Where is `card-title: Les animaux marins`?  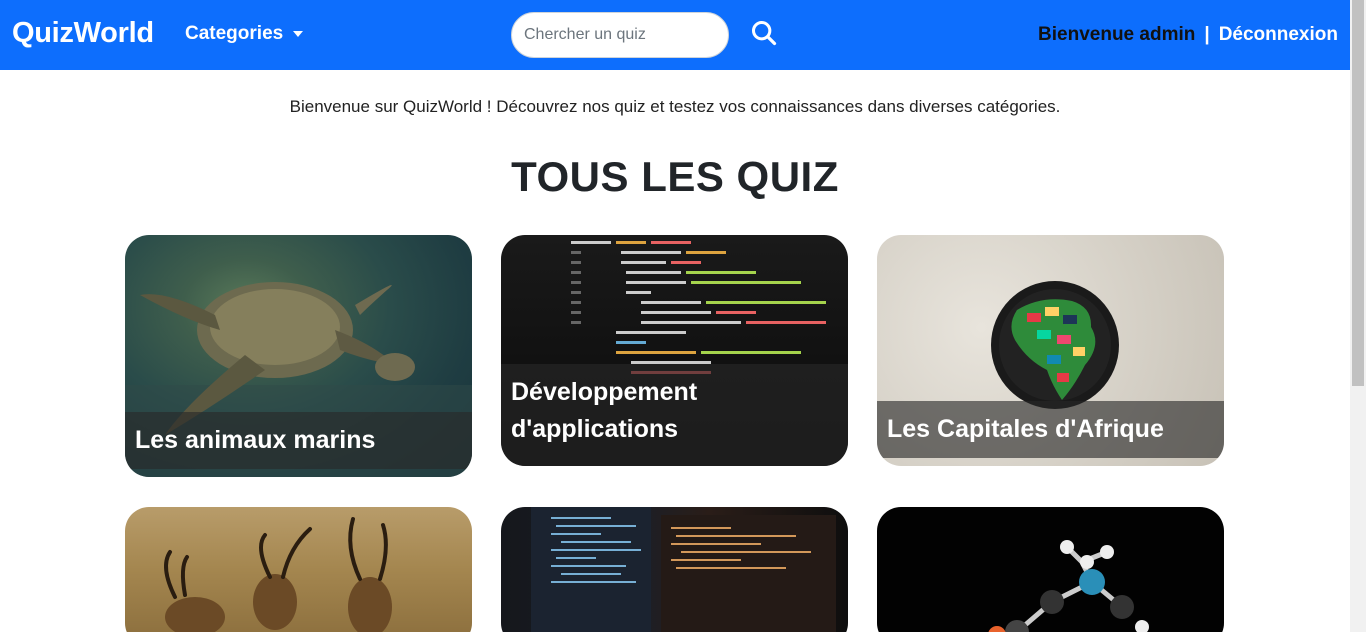 card-title: Les animaux marins is located at coordinates (255, 440).